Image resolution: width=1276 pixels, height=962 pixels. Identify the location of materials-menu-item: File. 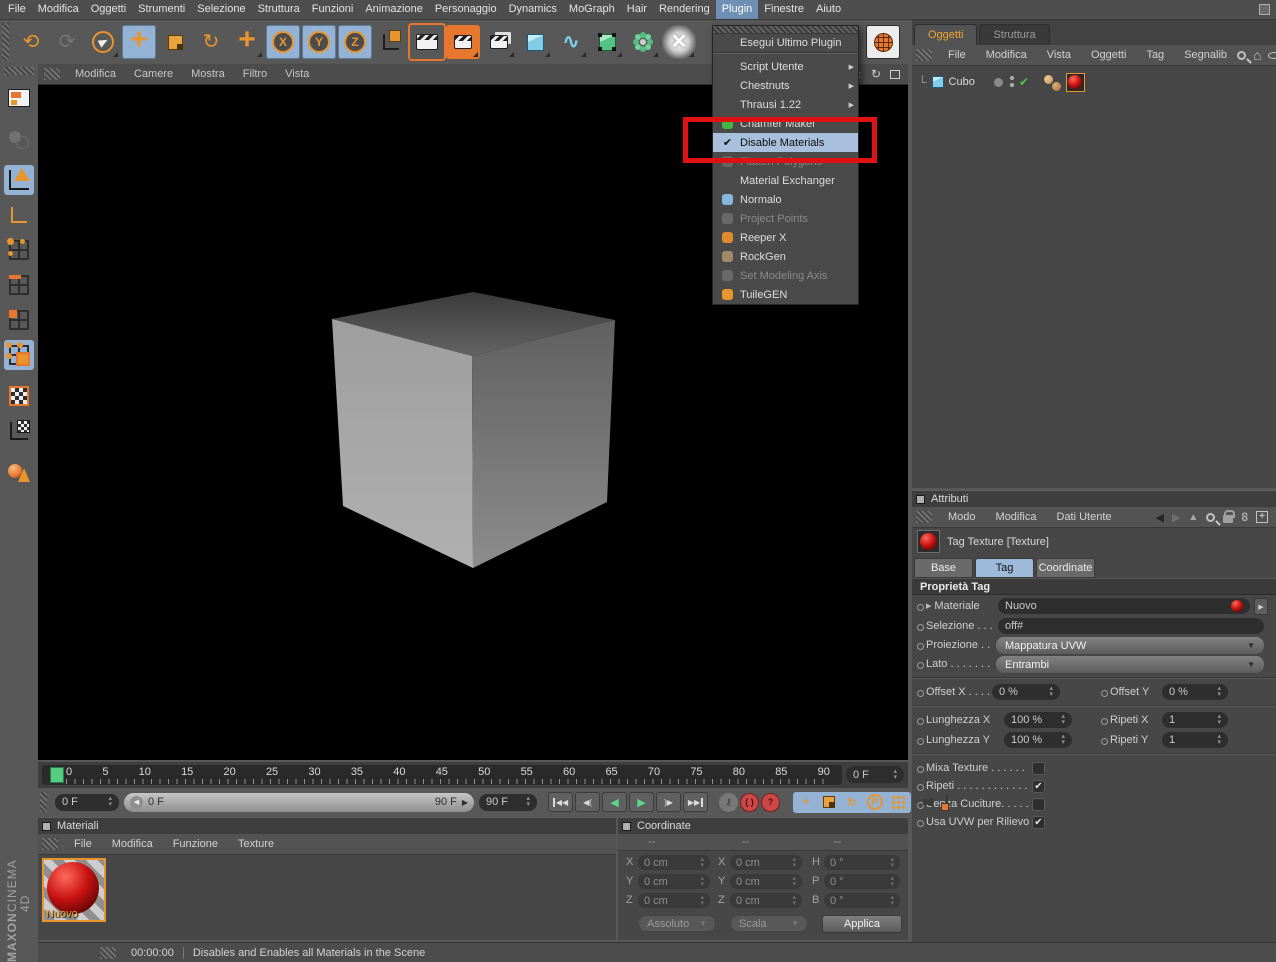
(83, 844).